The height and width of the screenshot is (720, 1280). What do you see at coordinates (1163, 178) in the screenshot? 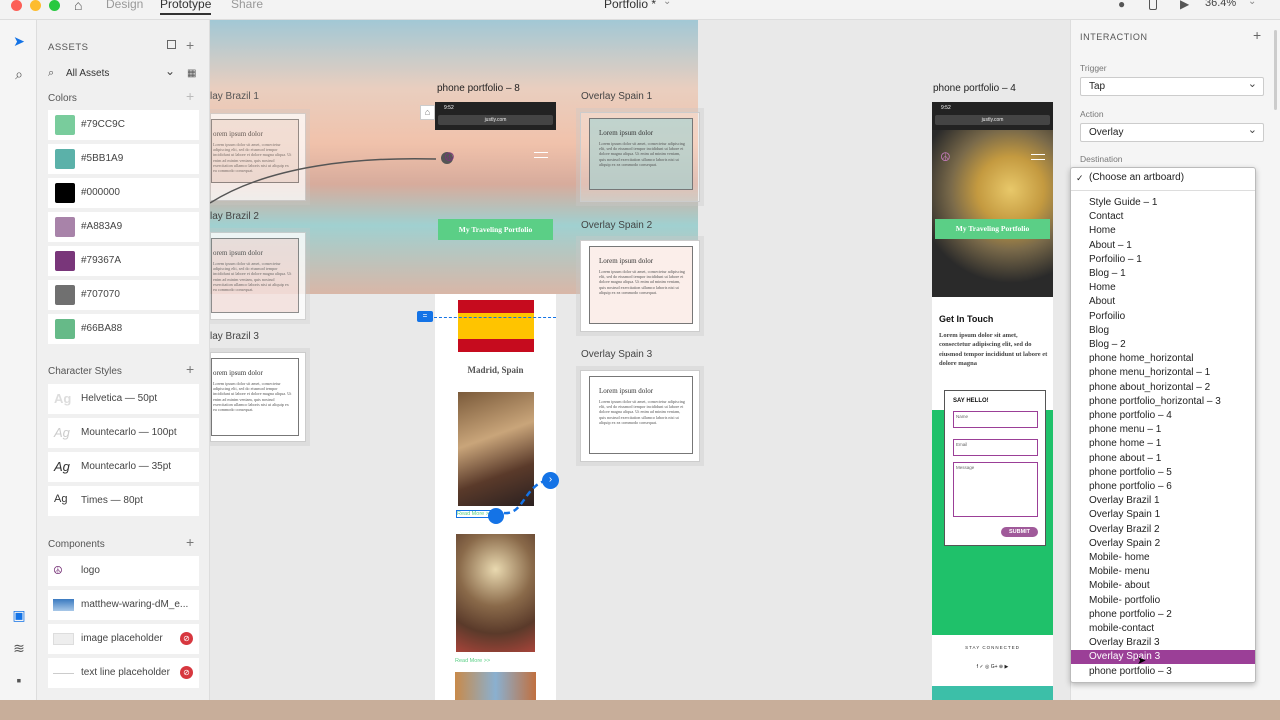
I see `dropdown-choose-artboard: ✓ (Choose an artboard)` at bounding box center [1163, 178].